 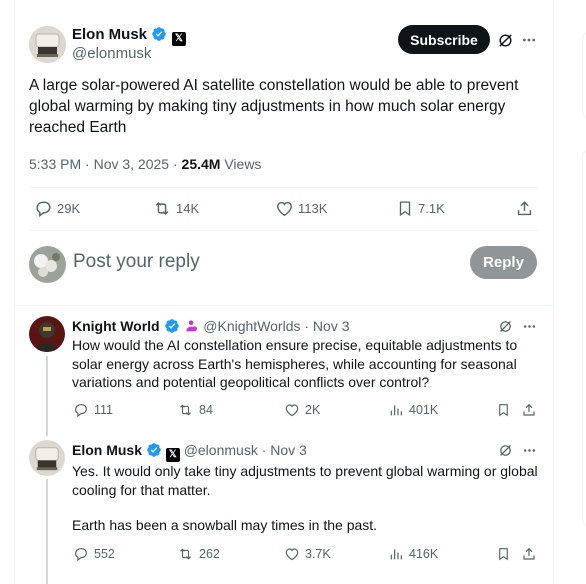 I want to click on author-avatar, so click(x=47, y=44).